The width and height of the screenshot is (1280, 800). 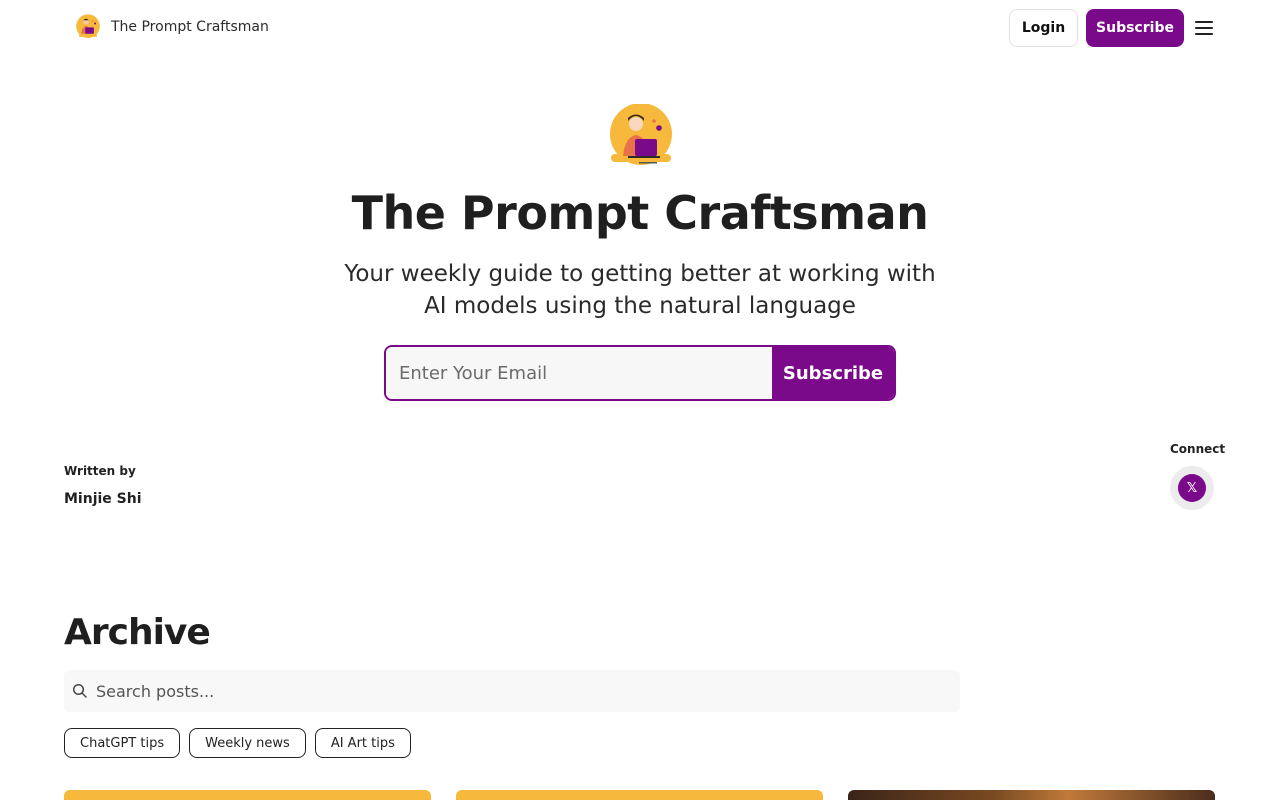 I want to click on top-nav: The Prompt Craftsman Login Subscribe, so click(x=640, y=28).